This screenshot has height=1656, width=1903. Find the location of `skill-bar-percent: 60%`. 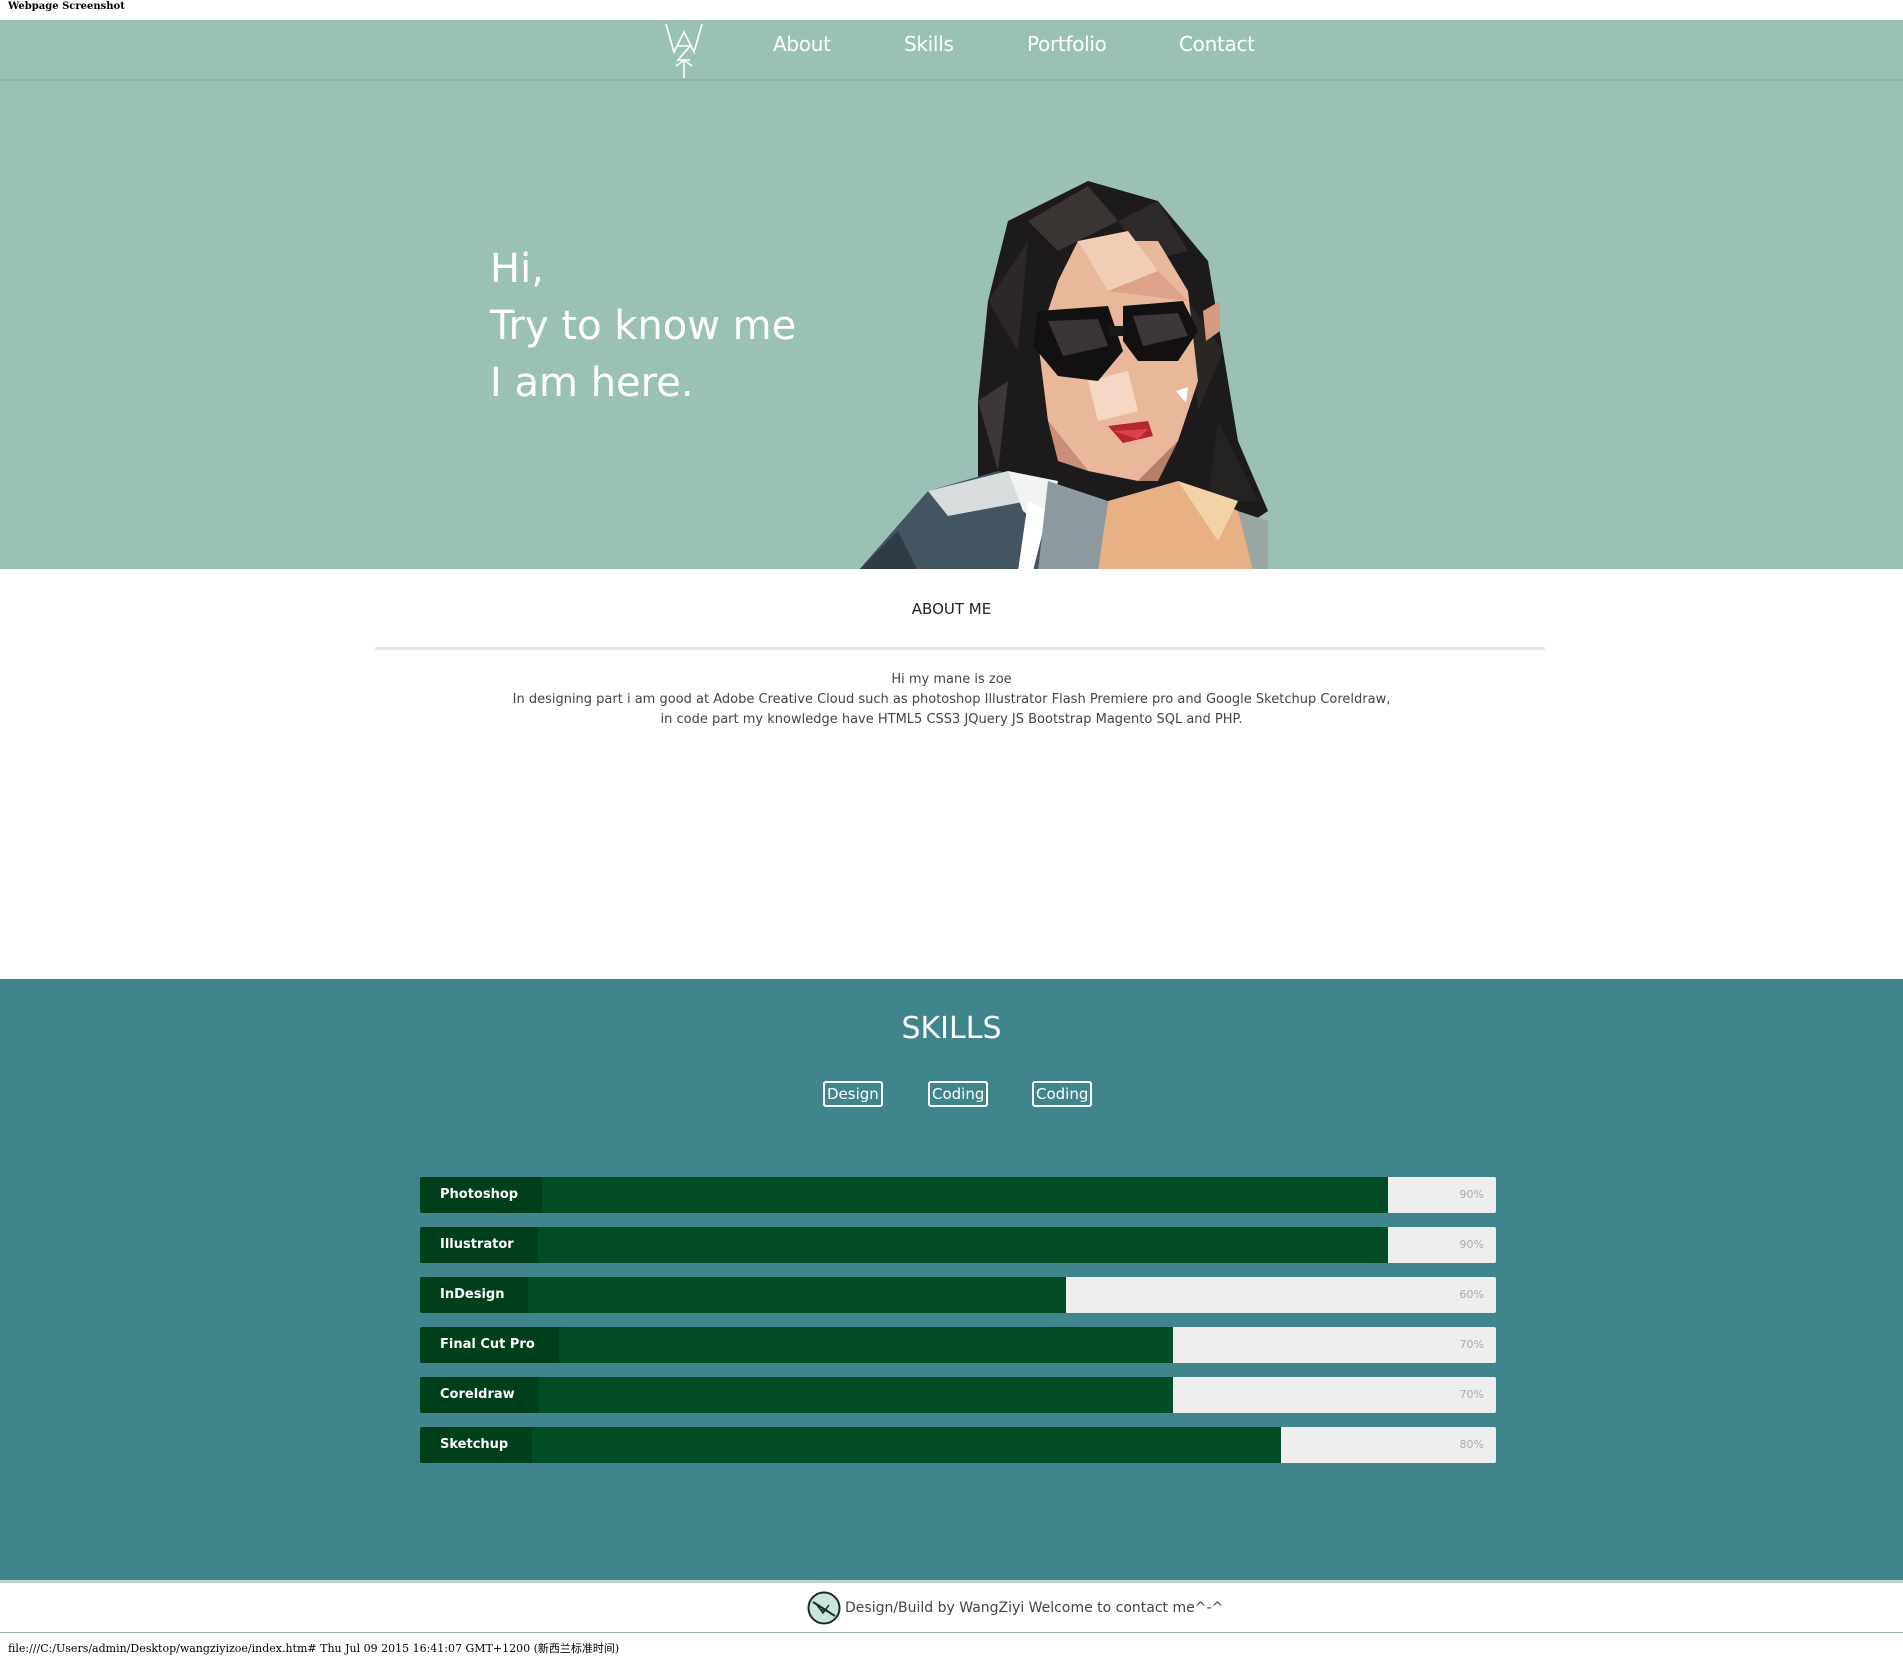

skill-bar-percent: 60% is located at coordinates (1471, 1294).